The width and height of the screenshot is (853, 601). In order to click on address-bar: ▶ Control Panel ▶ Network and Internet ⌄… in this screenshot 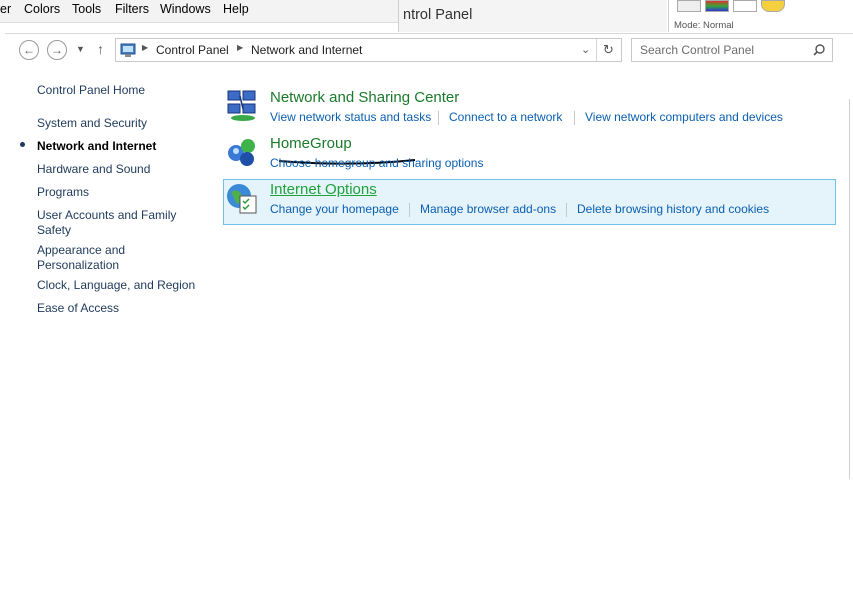, I will do `click(368, 50)`.